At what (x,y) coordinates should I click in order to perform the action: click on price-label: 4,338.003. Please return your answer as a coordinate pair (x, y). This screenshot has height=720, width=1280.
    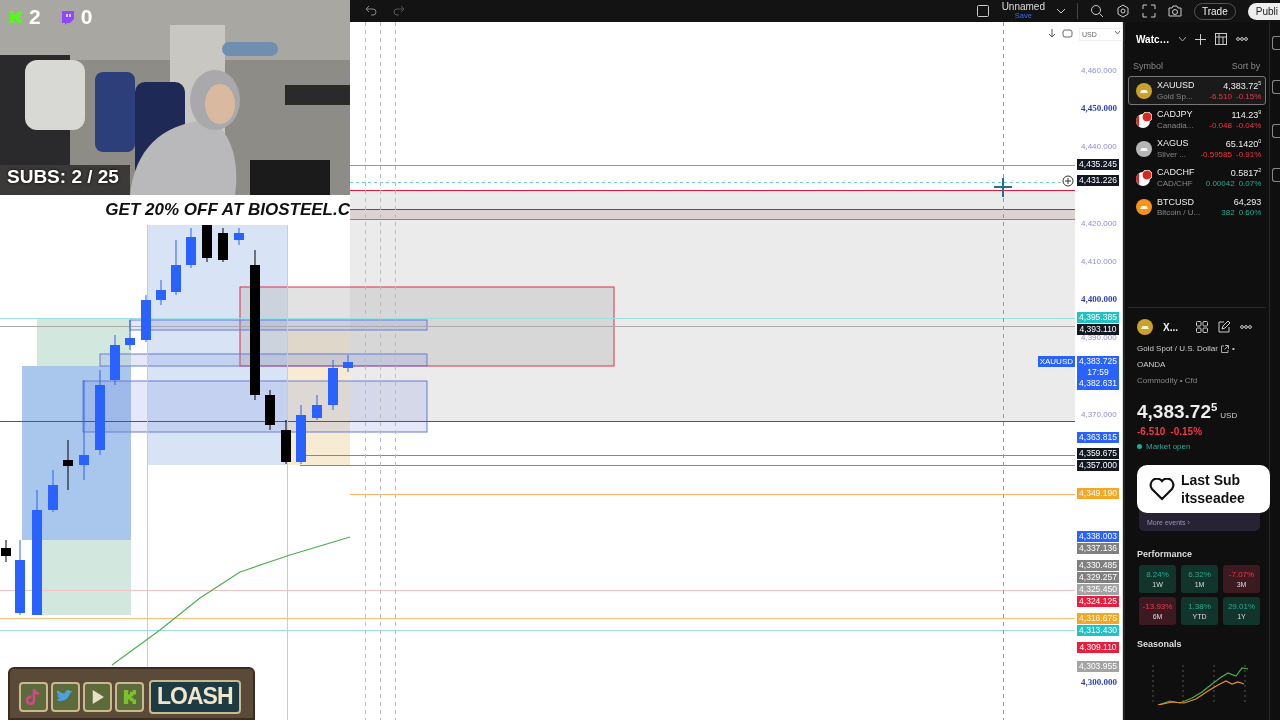
    Looking at the image, I should click on (1098, 537).